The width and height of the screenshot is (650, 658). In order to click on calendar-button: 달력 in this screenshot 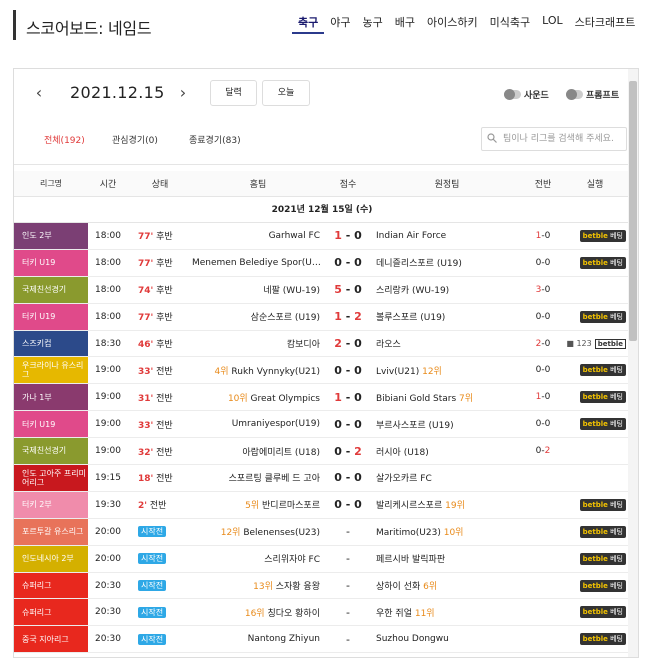, I will do `click(233, 93)`.